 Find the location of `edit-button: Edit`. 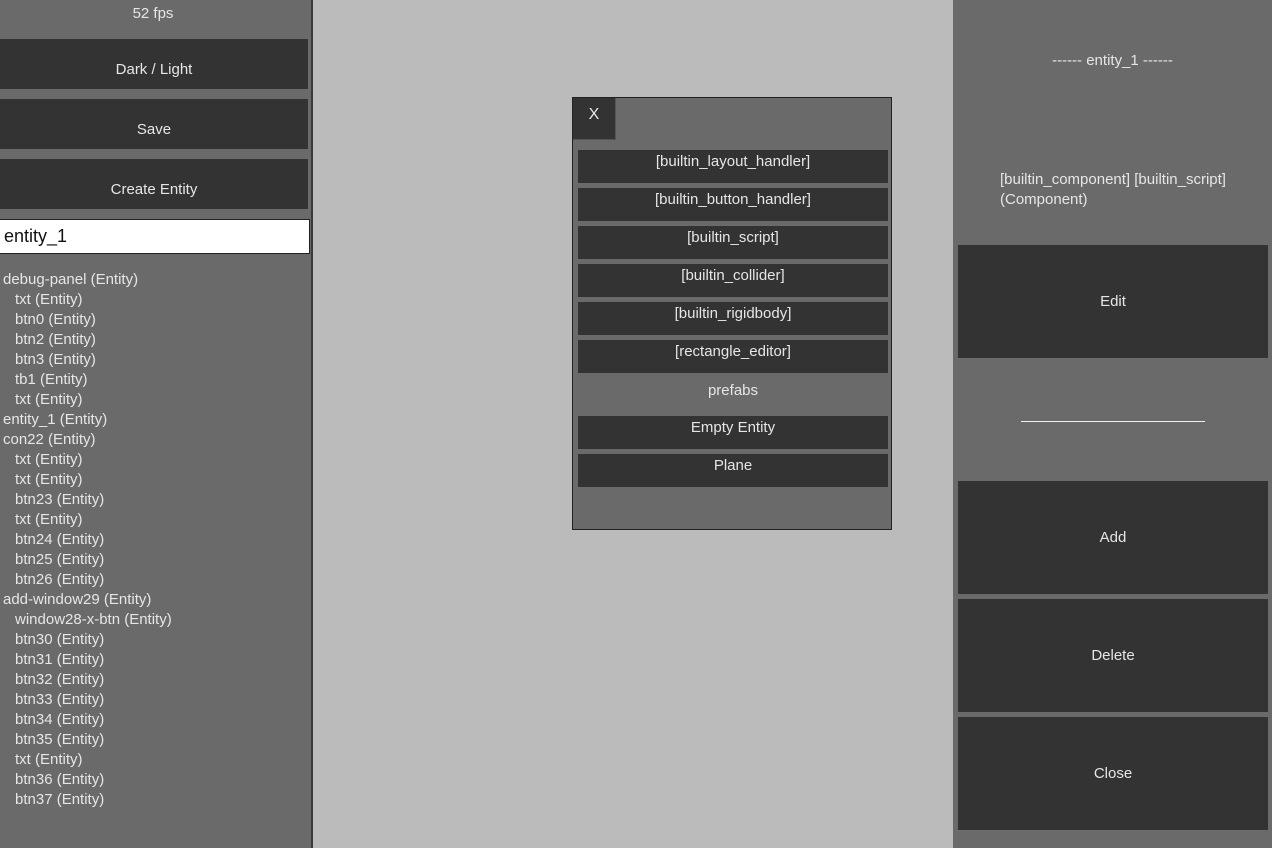

edit-button: Edit is located at coordinates (1113, 301).